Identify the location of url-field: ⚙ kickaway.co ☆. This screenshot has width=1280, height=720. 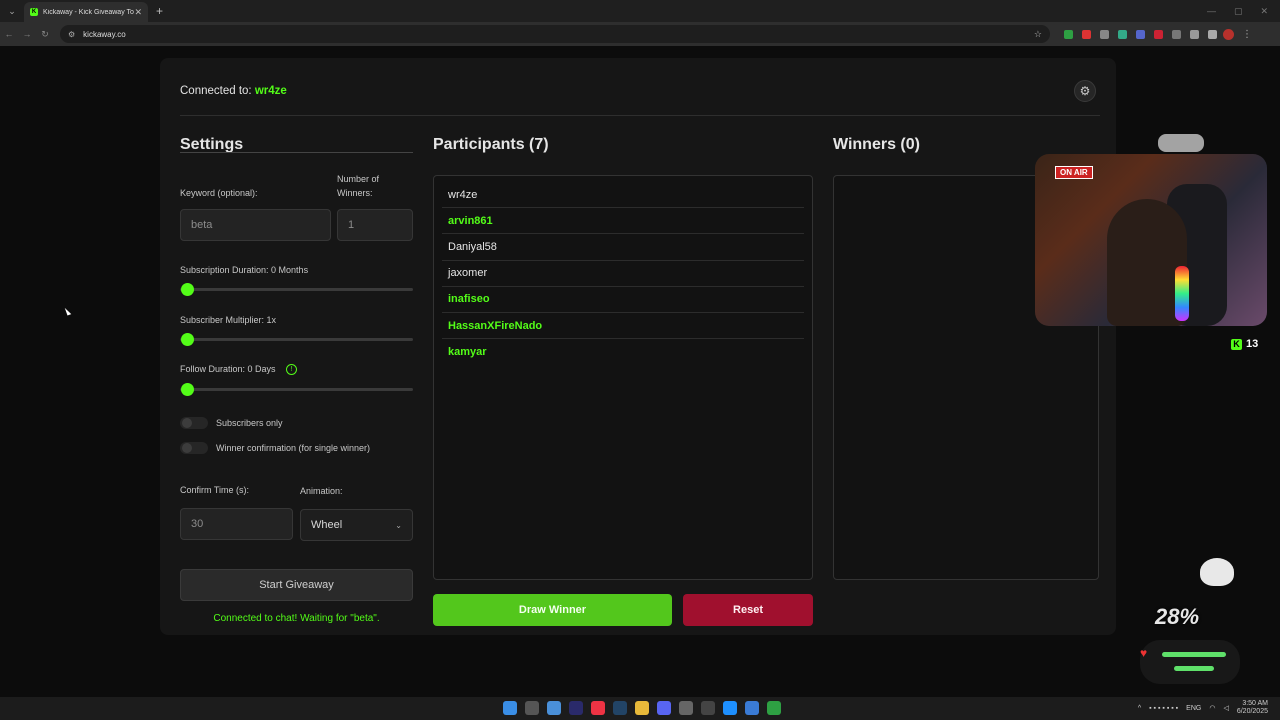
(555, 34).